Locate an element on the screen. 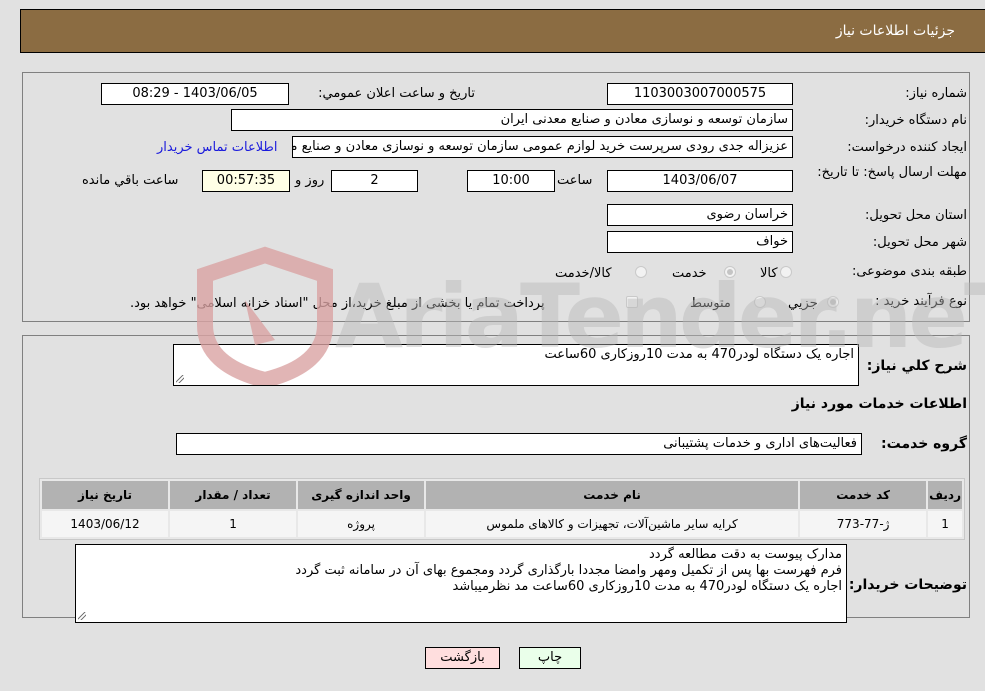 The width and height of the screenshot is (985, 691). remaining-days-field: 2 is located at coordinates (374, 181).